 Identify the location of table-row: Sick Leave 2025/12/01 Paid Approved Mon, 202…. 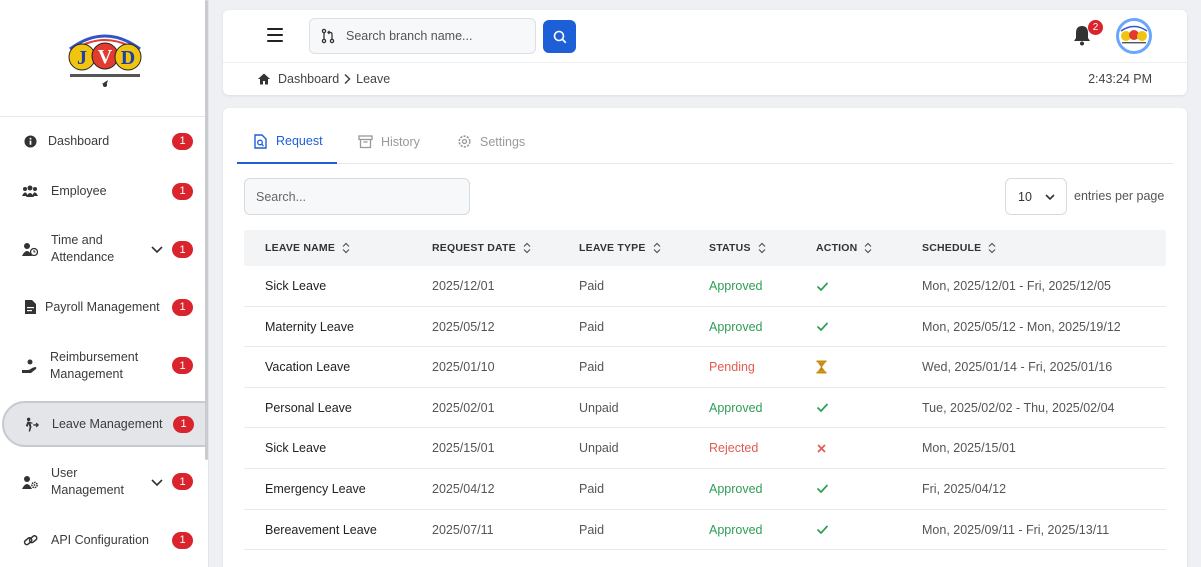
(705, 286).